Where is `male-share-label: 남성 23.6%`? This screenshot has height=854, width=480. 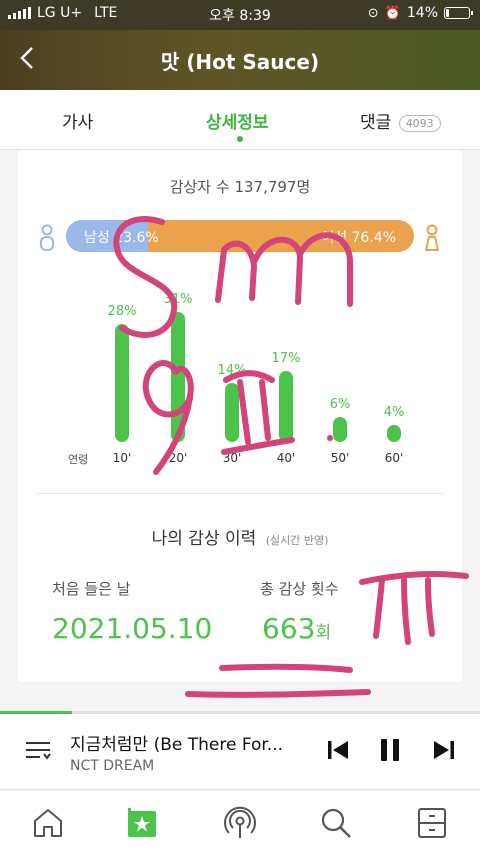 male-share-label: 남성 23.6% is located at coordinates (121, 238).